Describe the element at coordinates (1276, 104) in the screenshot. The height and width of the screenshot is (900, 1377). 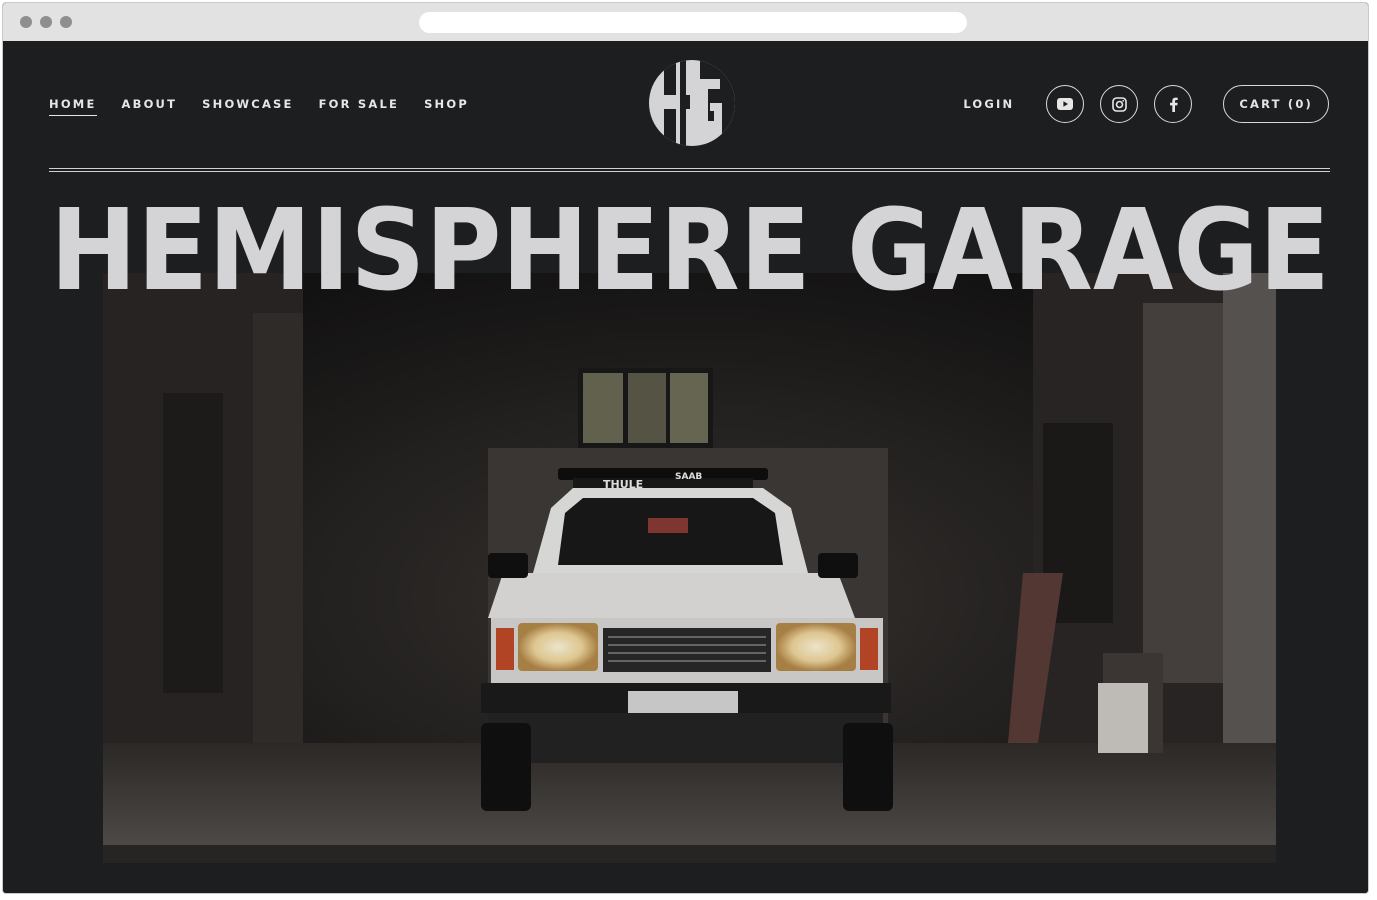
I see `cart-button: CART (0)` at that location.